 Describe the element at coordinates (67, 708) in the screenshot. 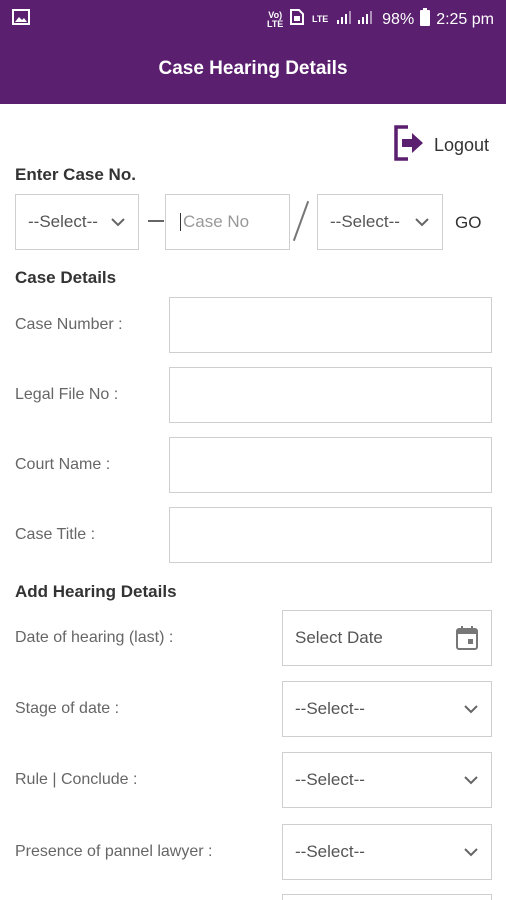

I see `stage-of-date-label: Stage of date :` at that location.